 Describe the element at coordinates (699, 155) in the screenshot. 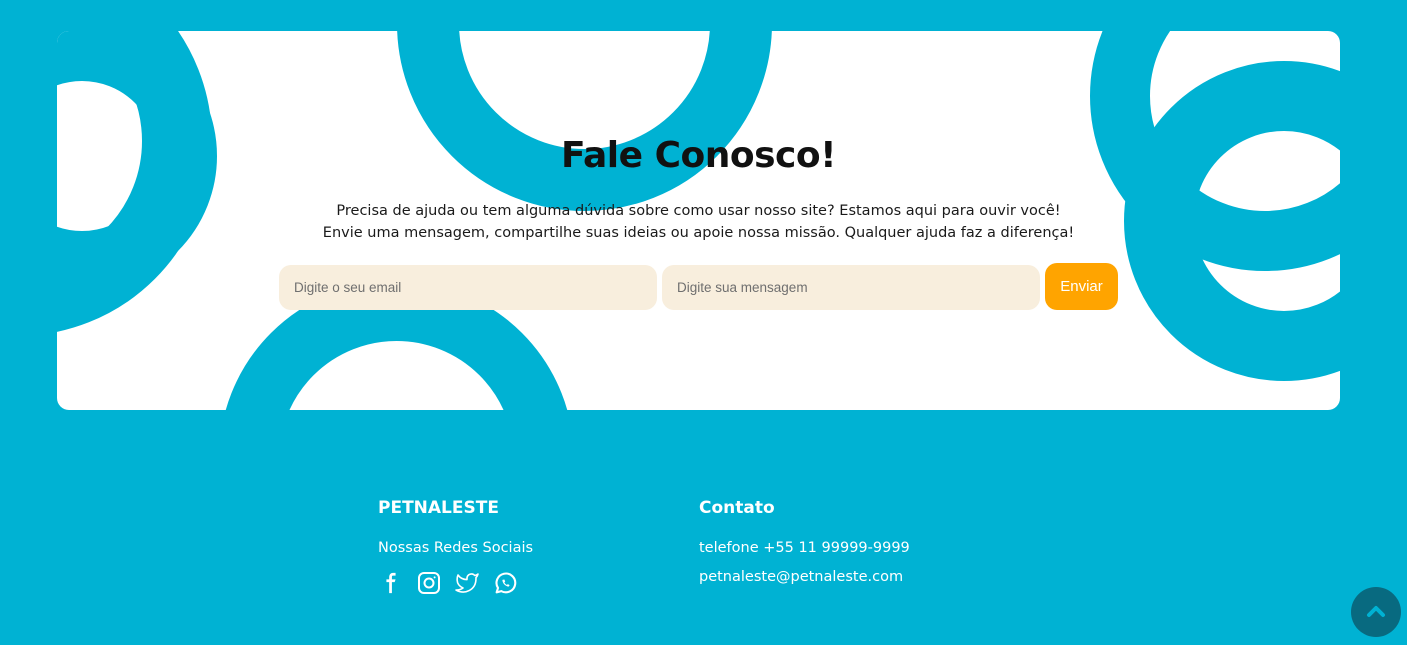

I see `contact-title: Fale Conosco!` at that location.